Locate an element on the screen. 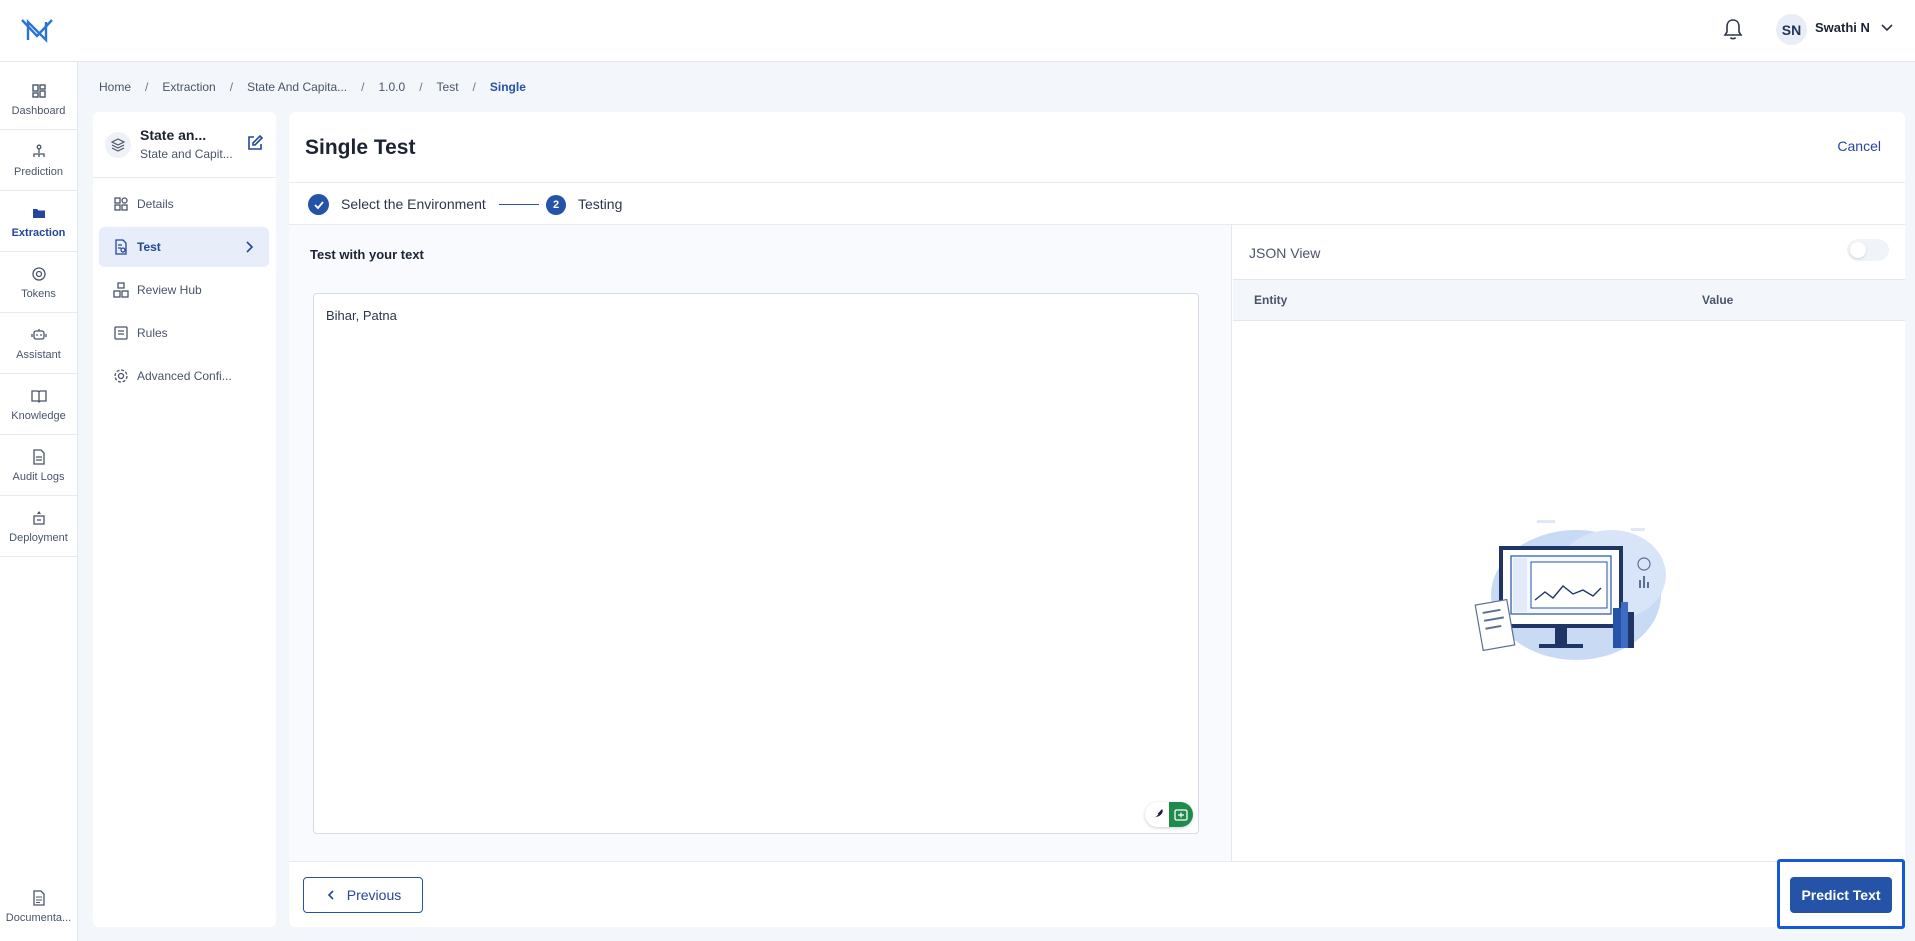 The width and height of the screenshot is (1915, 941). edit-icon is located at coordinates (255, 143).